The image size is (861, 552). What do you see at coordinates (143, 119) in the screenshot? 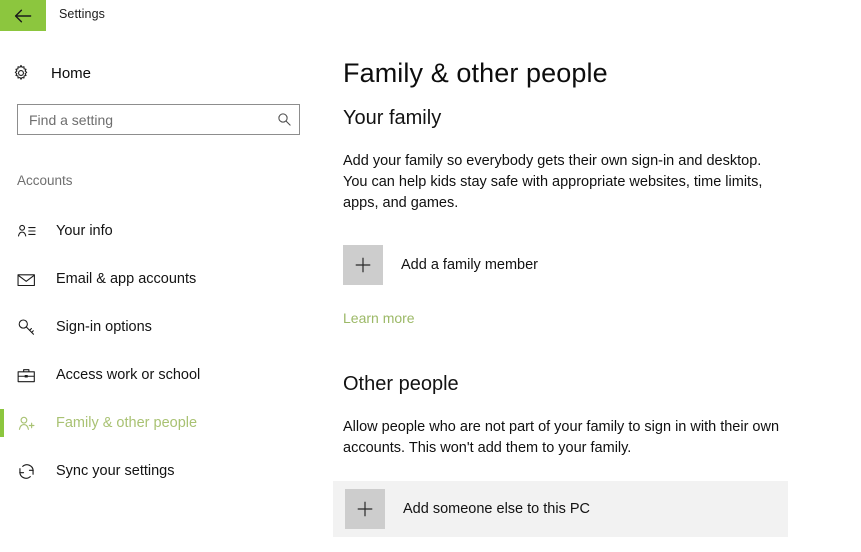
I see `search-input` at bounding box center [143, 119].